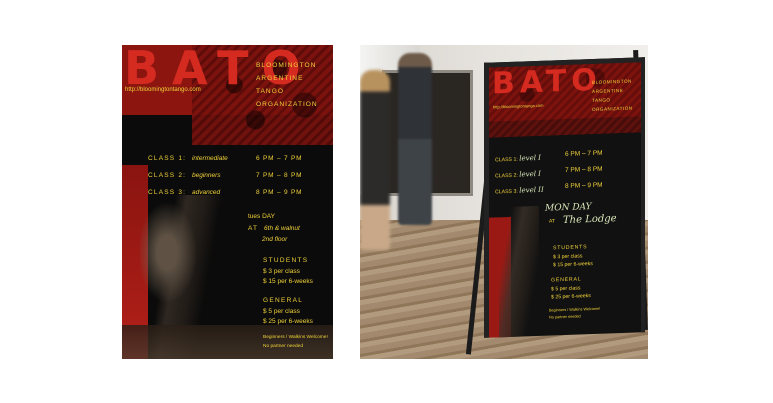  I want to click on poster-floor, so click(227, 342).